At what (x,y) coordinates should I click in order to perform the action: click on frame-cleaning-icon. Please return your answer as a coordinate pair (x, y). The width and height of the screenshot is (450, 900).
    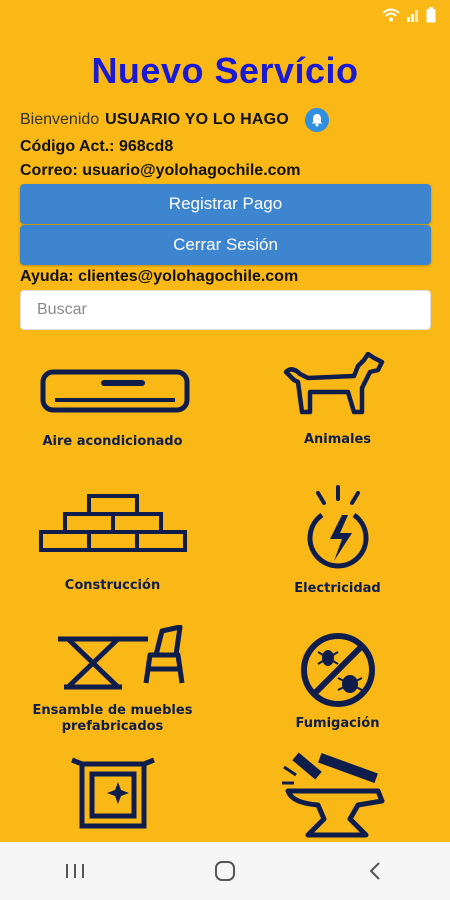
    Looking at the image, I should click on (112, 793).